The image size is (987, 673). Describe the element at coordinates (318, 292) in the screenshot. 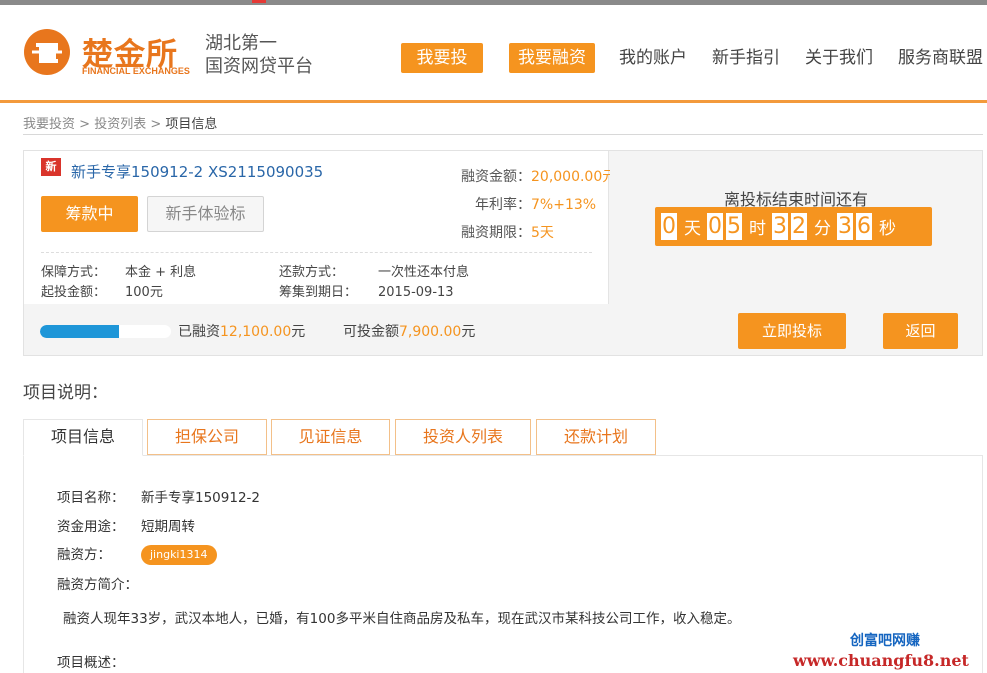

I see `raise-deadline-label: 筹集到期日：` at that location.